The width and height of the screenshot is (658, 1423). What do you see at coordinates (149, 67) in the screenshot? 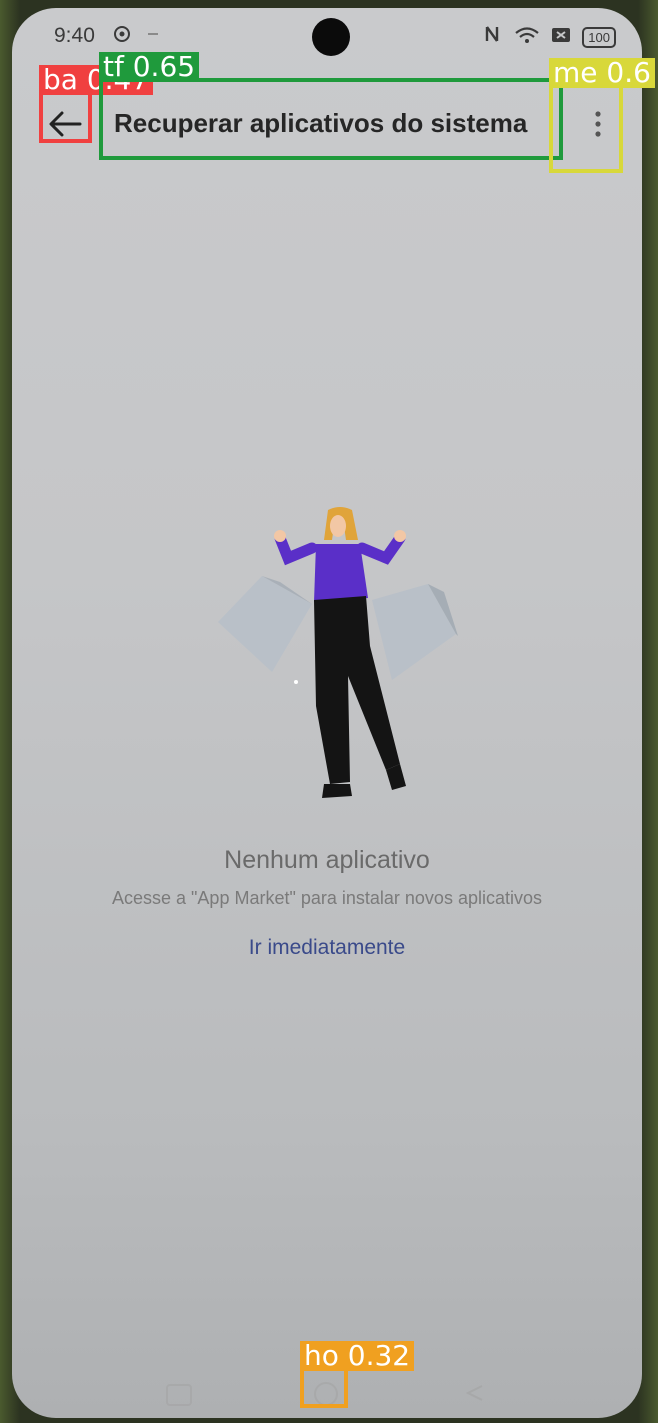
I see `detection-label-title: tf 0.65` at bounding box center [149, 67].